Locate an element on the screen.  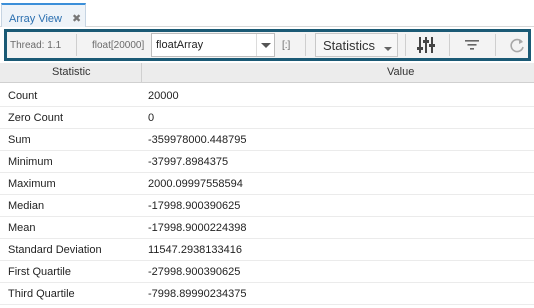
variable-combobox: floatArray is located at coordinates (213, 45).